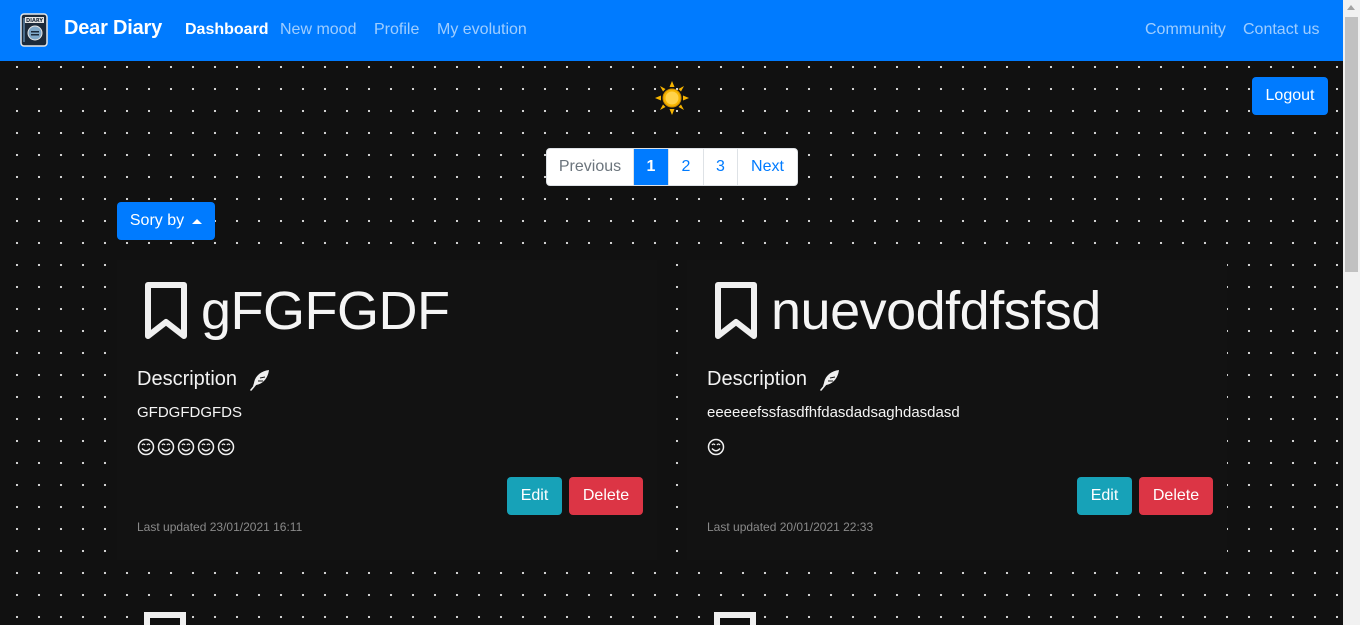 The height and width of the screenshot is (625, 1360). What do you see at coordinates (325, 311) in the screenshot?
I see `entry-title: gFGFGDF` at bounding box center [325, 311].